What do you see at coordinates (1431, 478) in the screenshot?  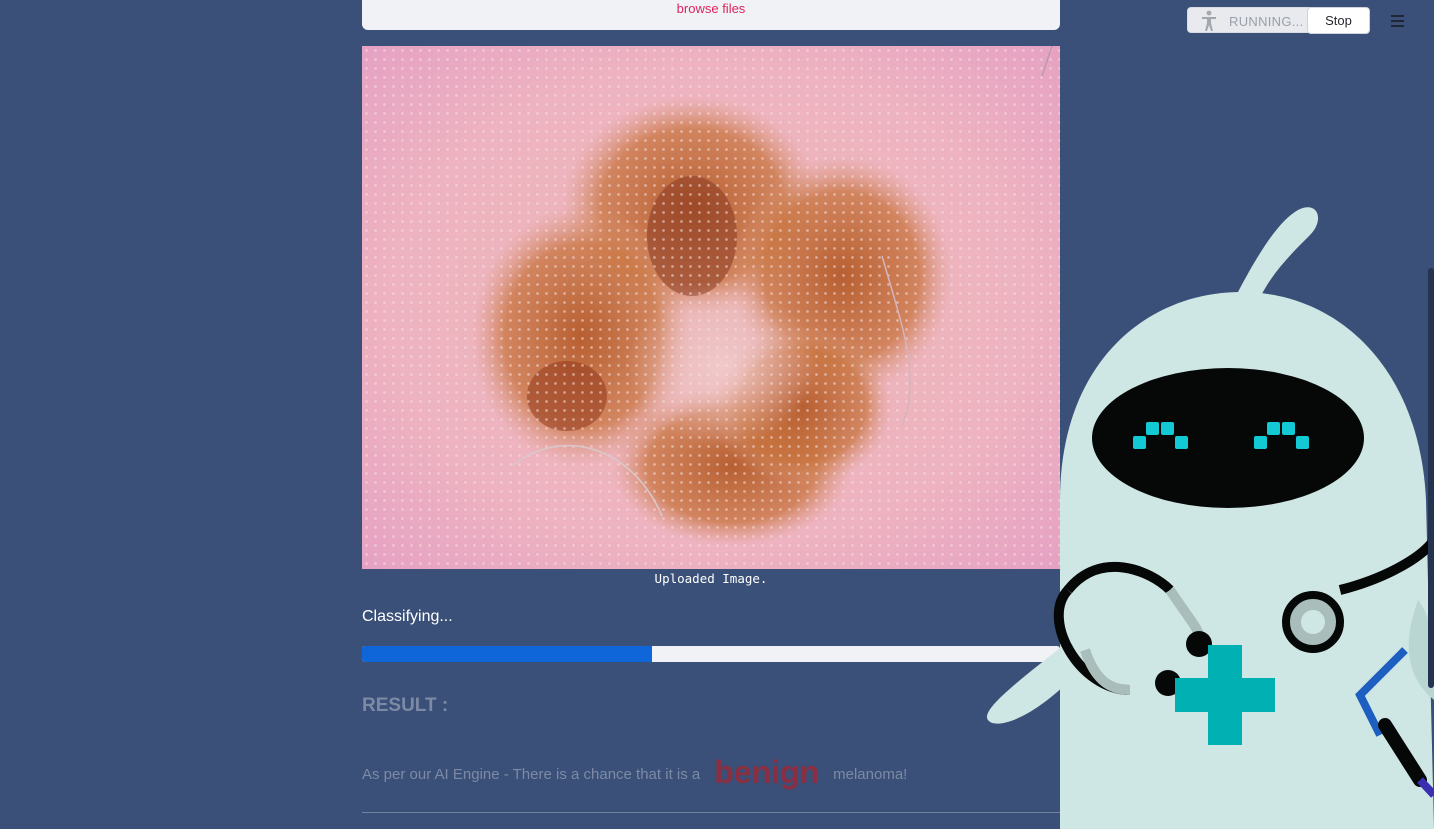 I see `scrollbar` at bounding box center [1431, 478].